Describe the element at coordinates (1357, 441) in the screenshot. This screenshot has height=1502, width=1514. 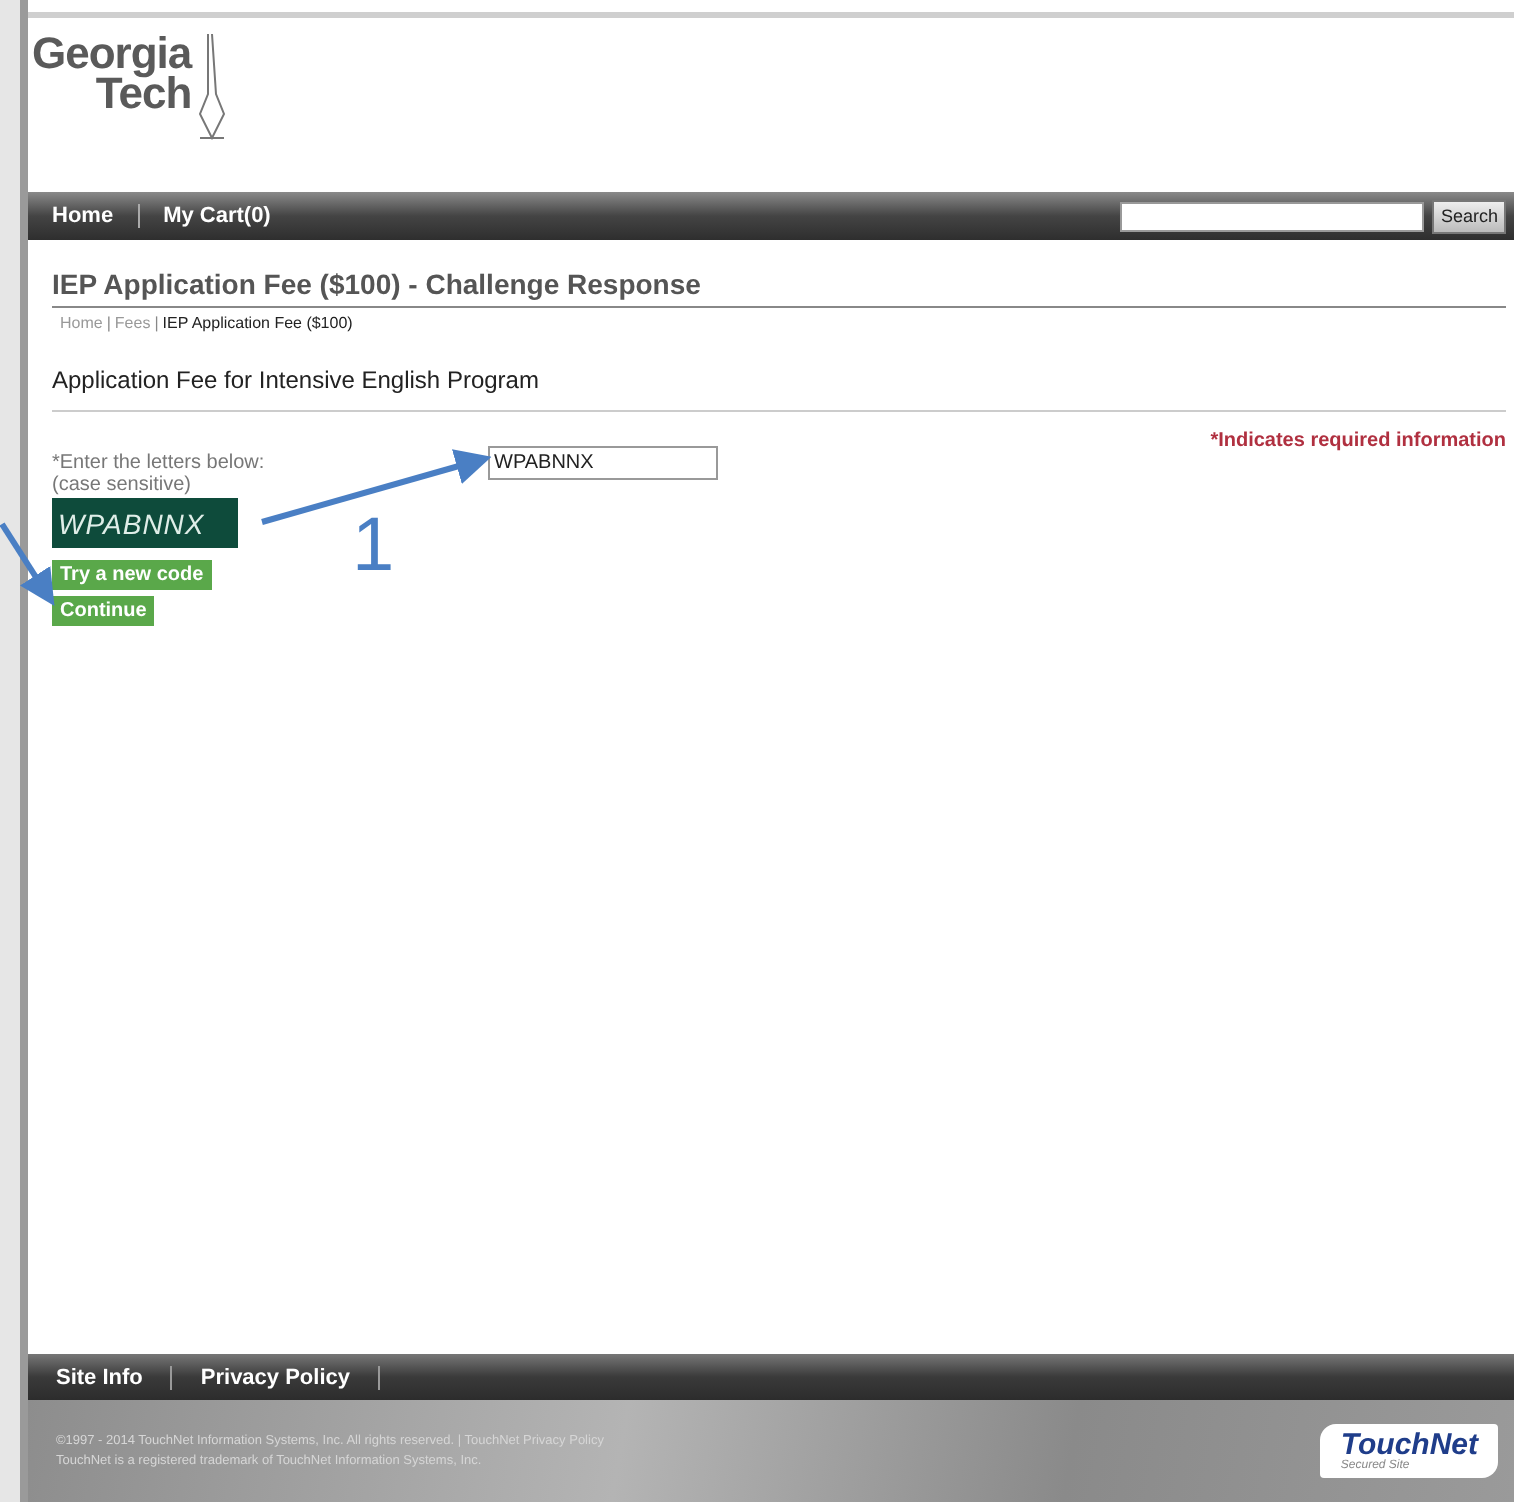
I see `required-note: *Indicates required information` at that location.